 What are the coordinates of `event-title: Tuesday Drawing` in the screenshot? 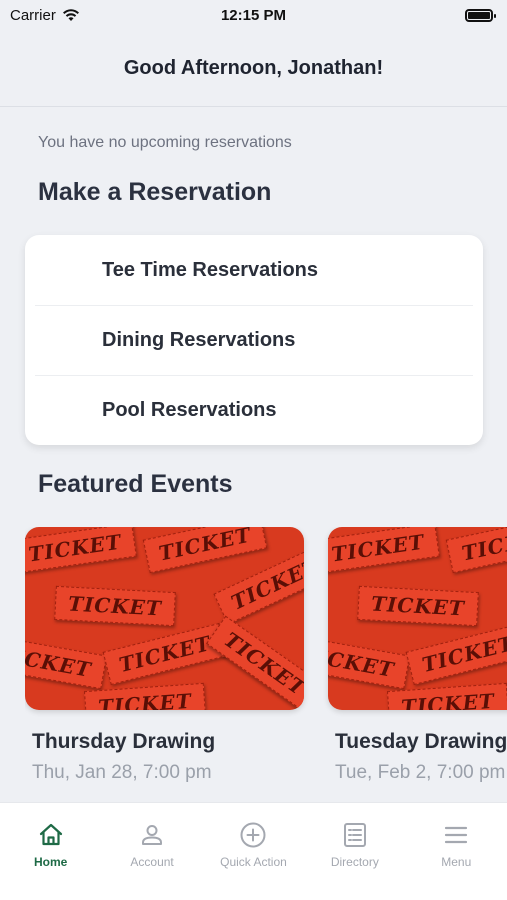 It's located at (421, 741).